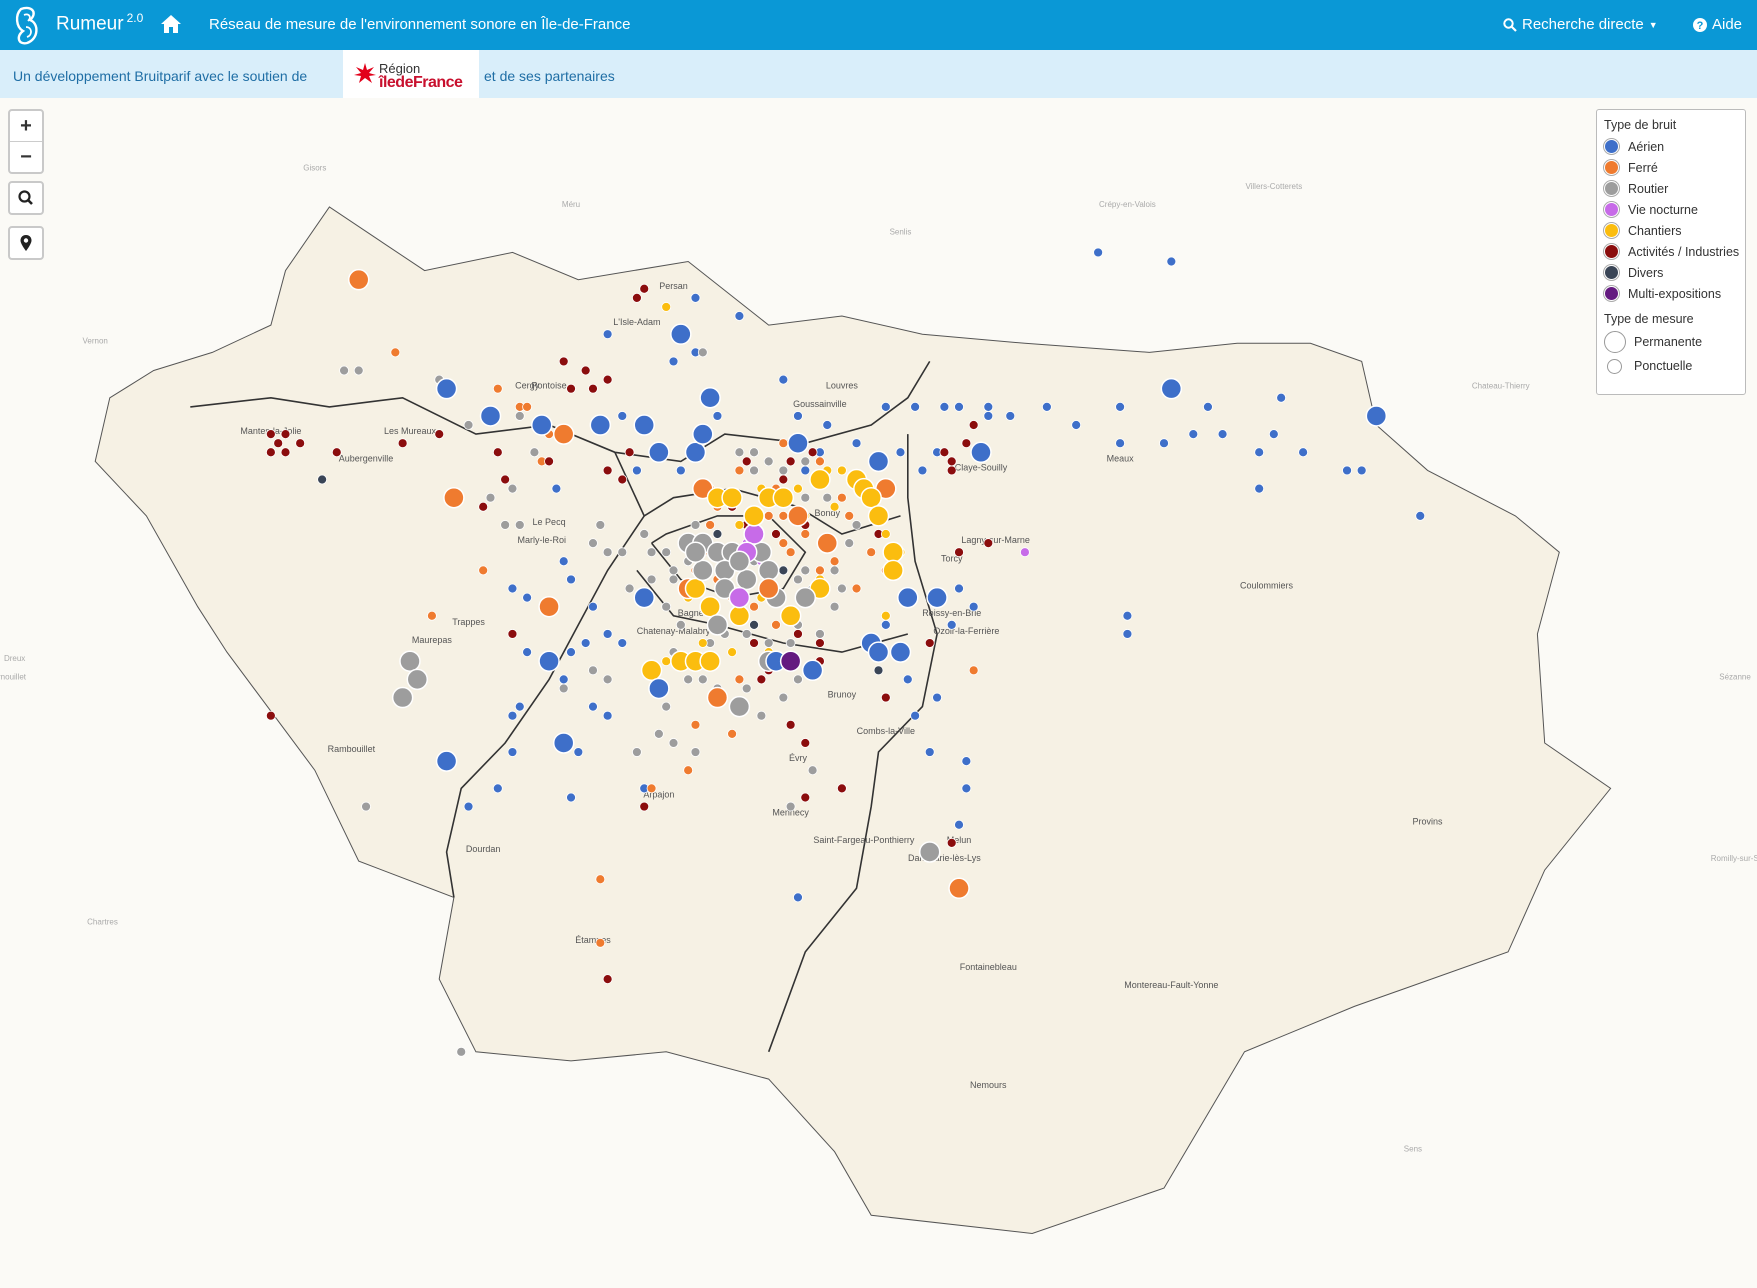 The image size is (1757, 1288). I want to click on bruitparif-logo-icon, so click(27, 25).